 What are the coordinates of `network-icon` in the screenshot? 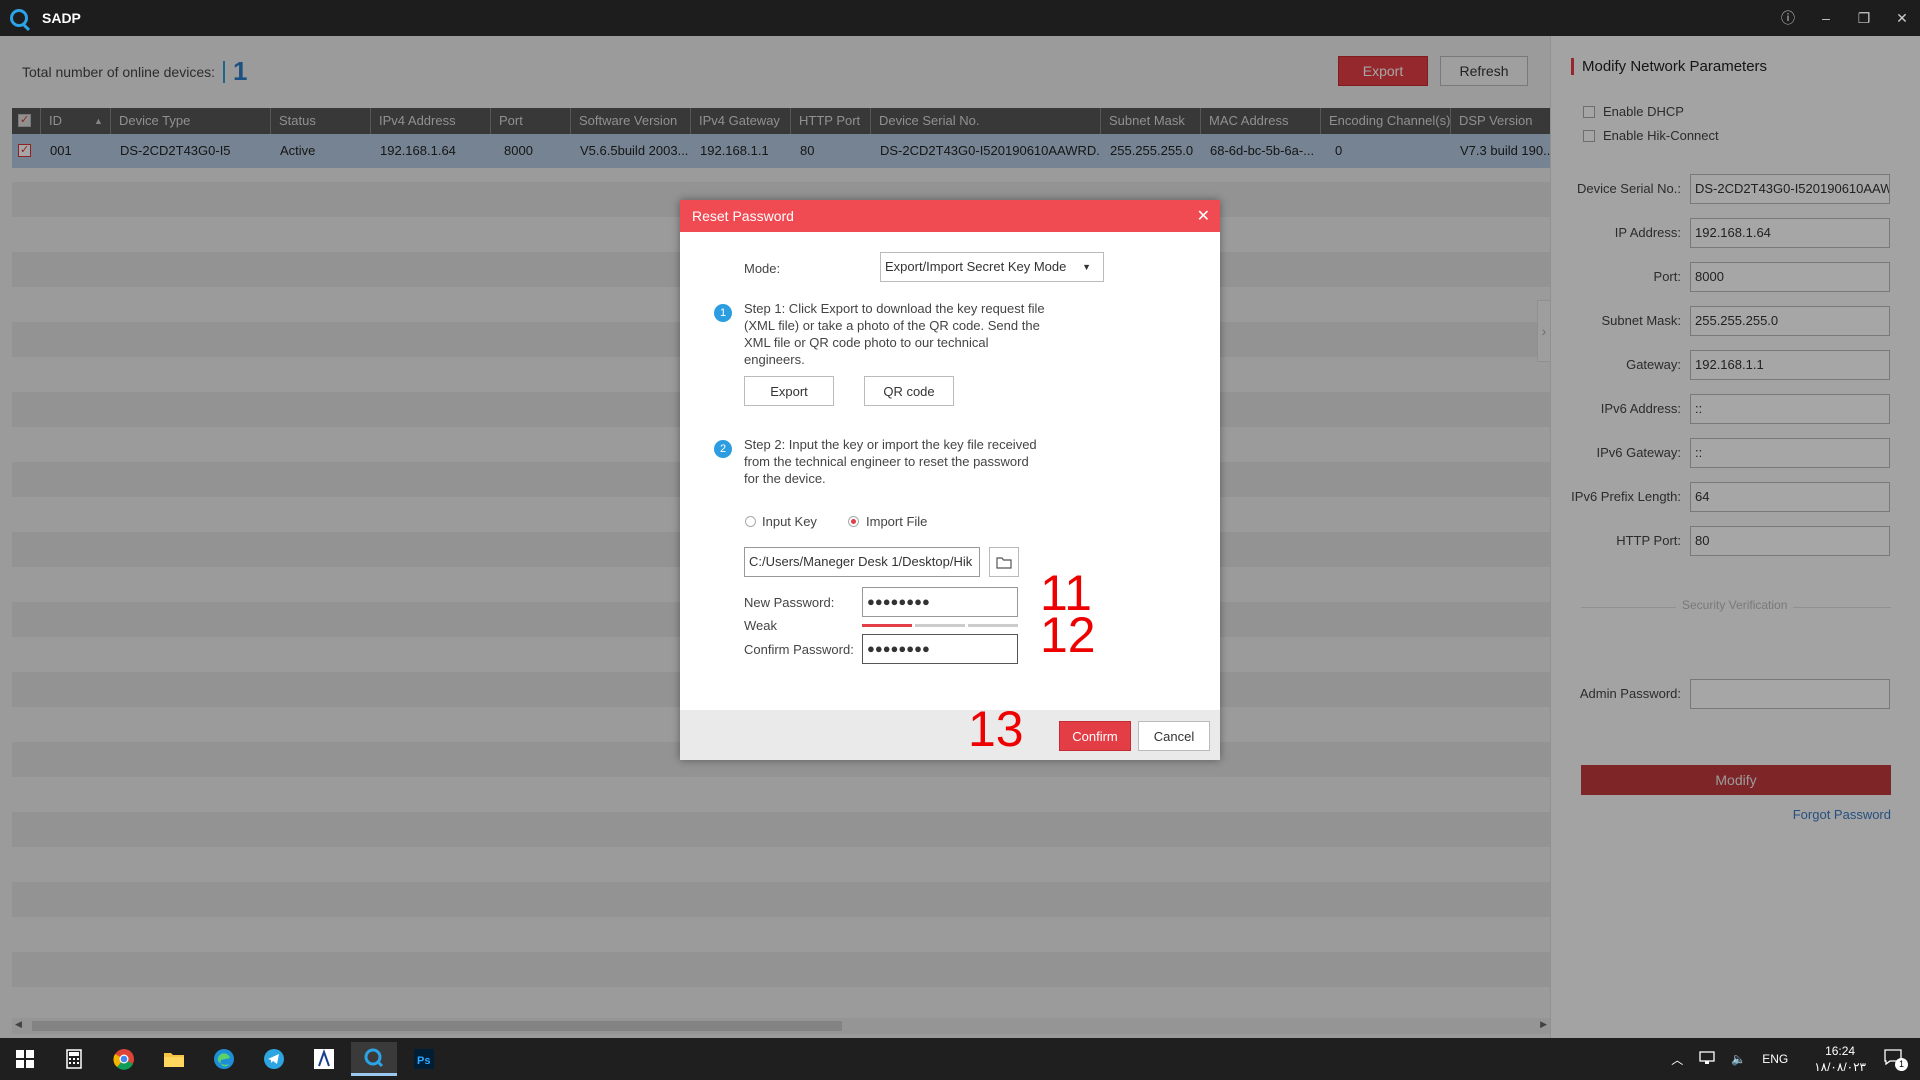 It's located at (1707, 1059).